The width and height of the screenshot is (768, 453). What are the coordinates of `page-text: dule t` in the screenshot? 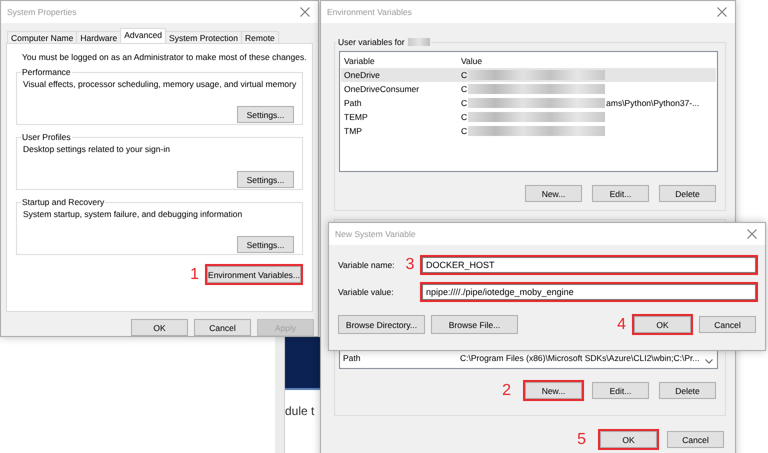 It's located at (300, 411).